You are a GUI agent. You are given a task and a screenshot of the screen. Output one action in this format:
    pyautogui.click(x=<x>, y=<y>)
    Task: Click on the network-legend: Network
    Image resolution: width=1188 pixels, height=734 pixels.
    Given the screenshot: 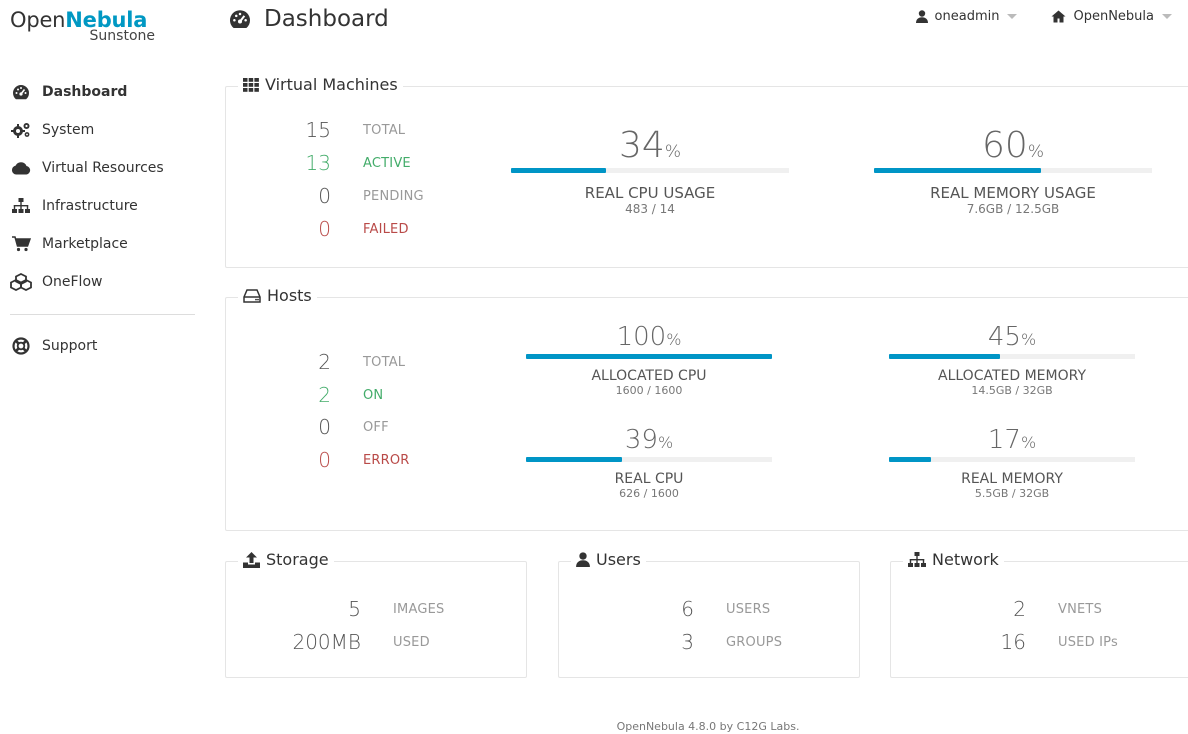 What is the action you would take?
    pyautogui.click(x=953, y=559)
    